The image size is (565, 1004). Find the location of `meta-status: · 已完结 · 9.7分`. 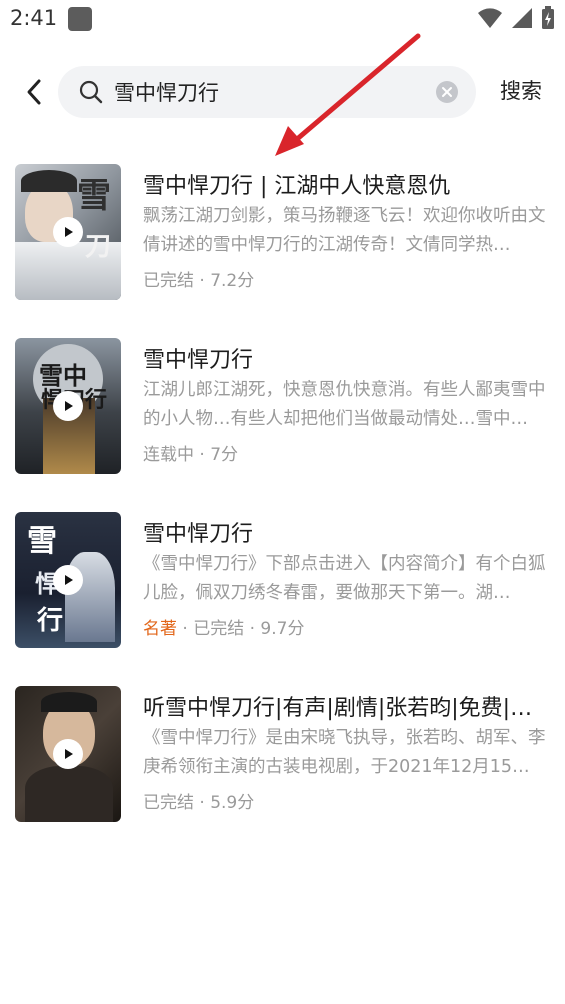

meta-status: · 已完结 · 9.7分 is located at coordinates (241, 629).